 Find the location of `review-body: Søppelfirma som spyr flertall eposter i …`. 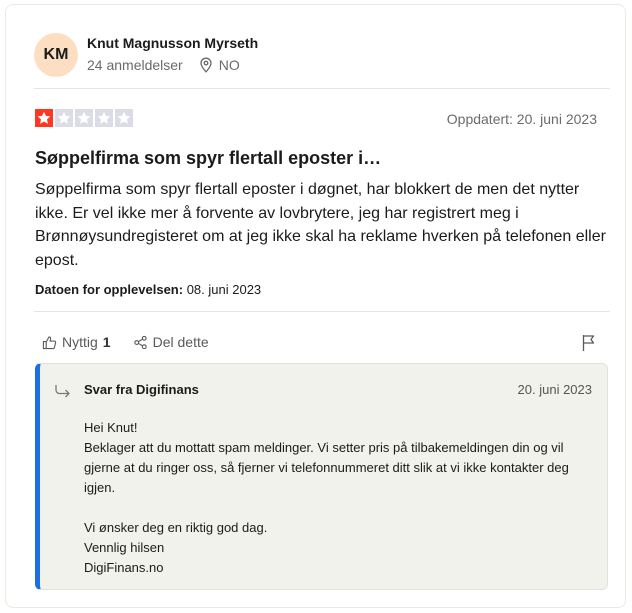

review-body: Søppelfirma som spyr flertall eposter i … is located at coordinates (320, 225).